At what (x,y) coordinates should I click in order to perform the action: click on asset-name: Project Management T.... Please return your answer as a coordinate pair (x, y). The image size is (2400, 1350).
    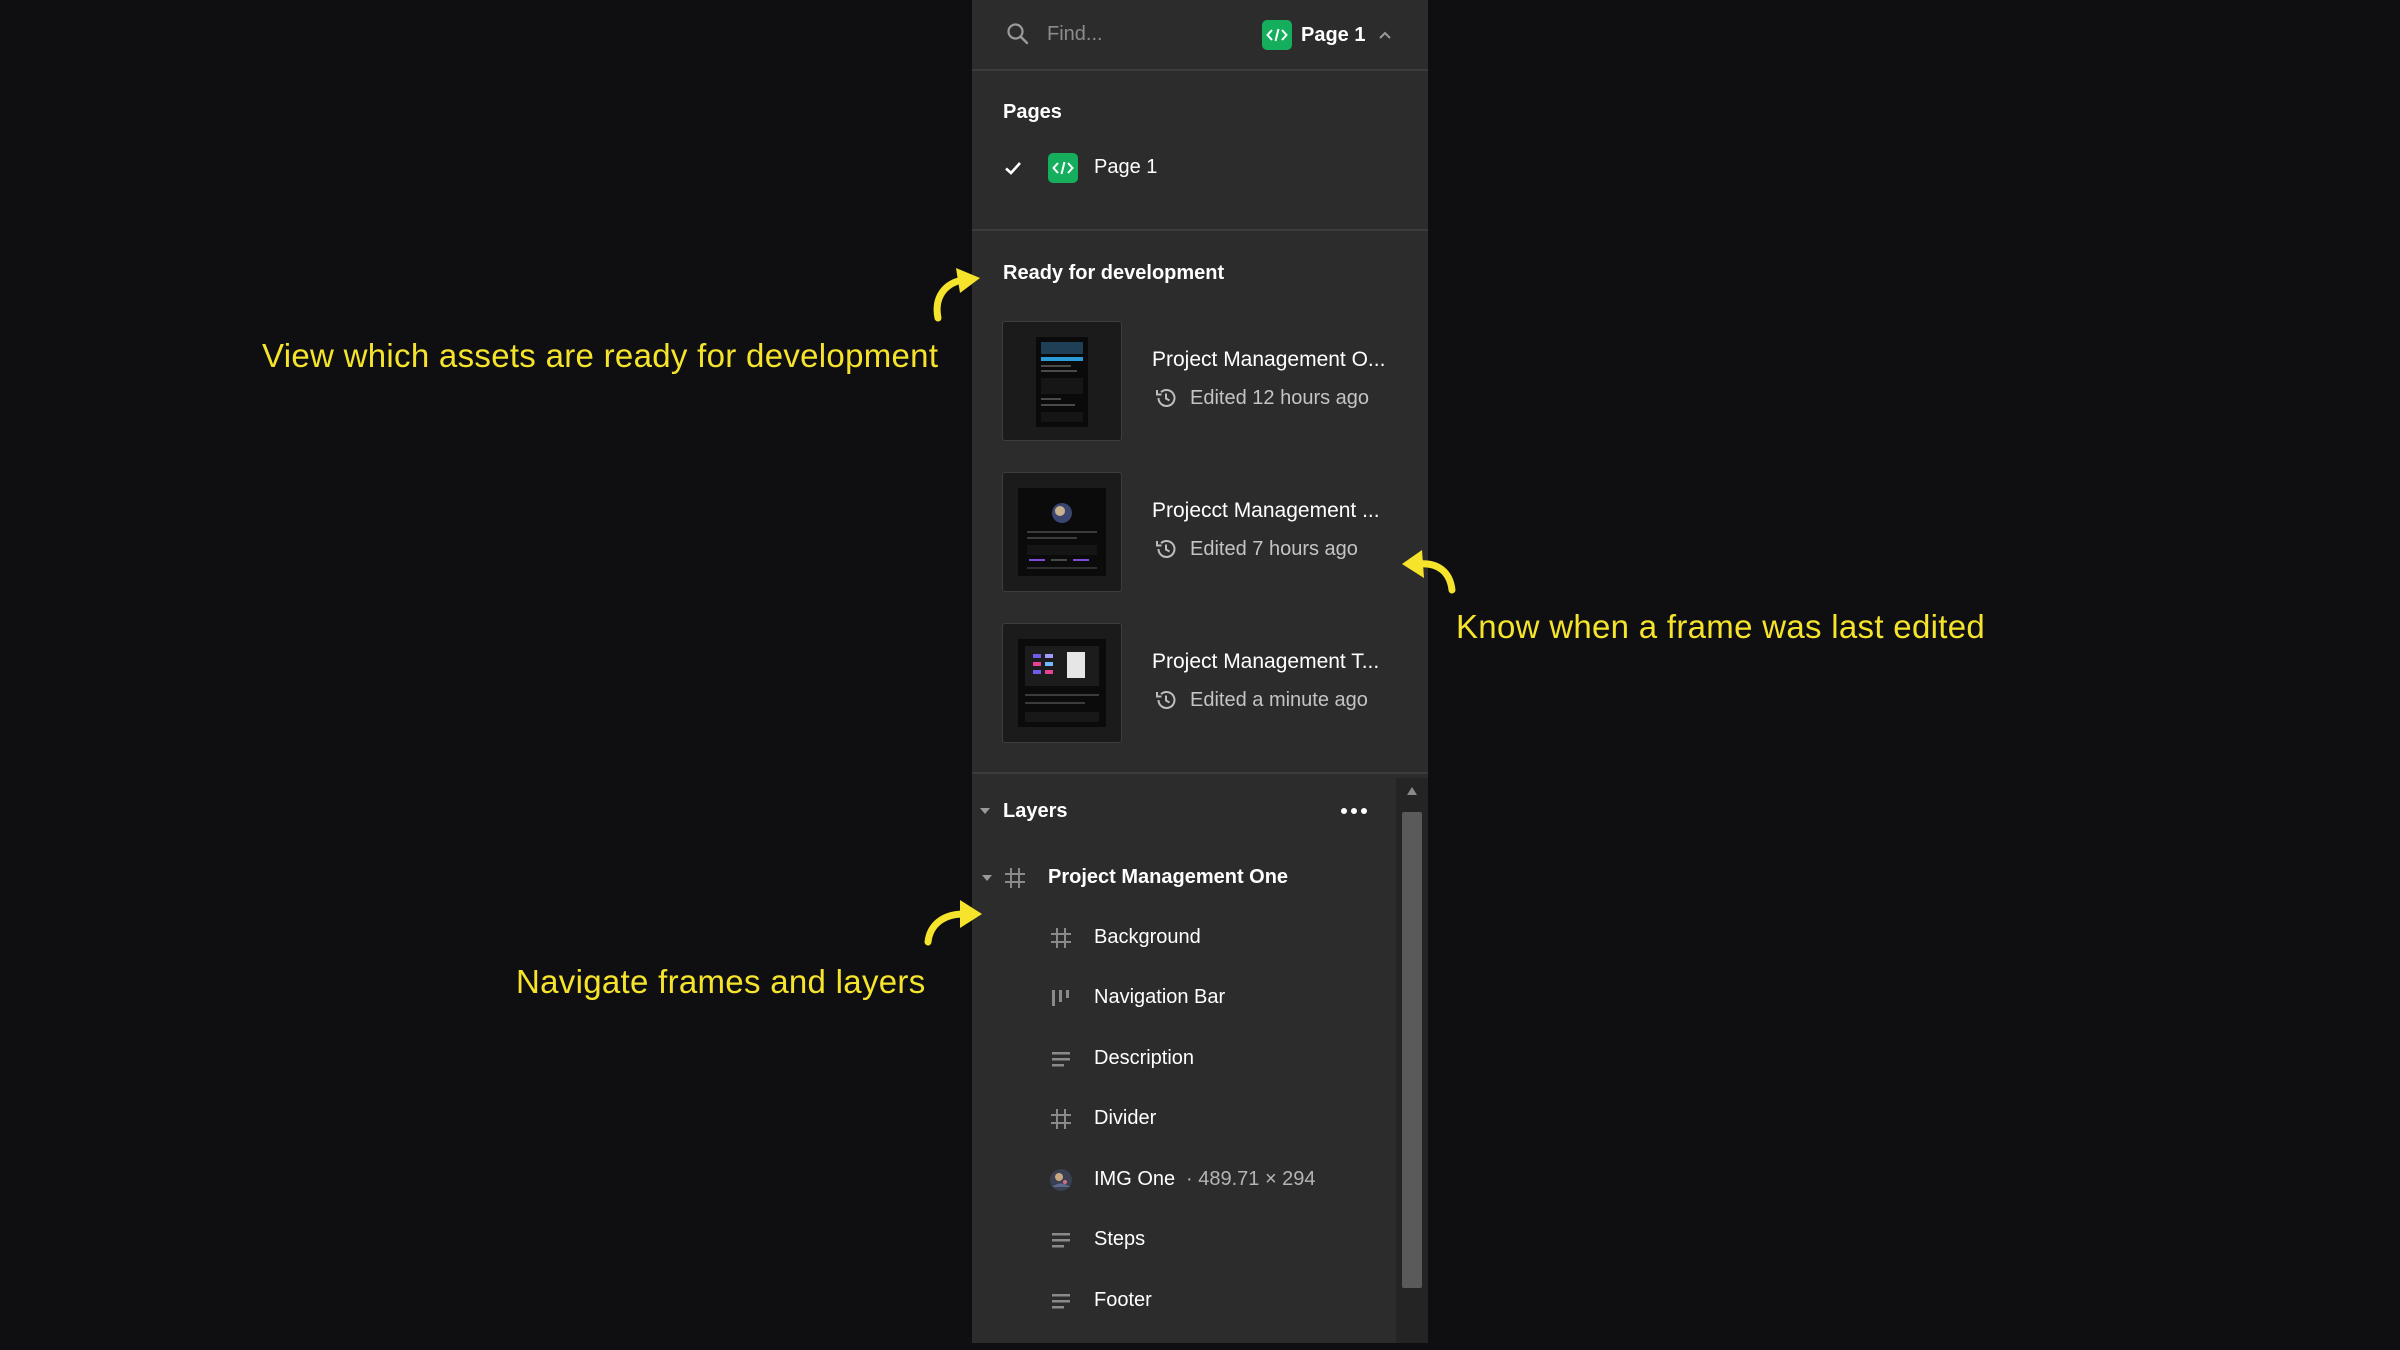
    Looking at the image, I should click on (1266, 661).